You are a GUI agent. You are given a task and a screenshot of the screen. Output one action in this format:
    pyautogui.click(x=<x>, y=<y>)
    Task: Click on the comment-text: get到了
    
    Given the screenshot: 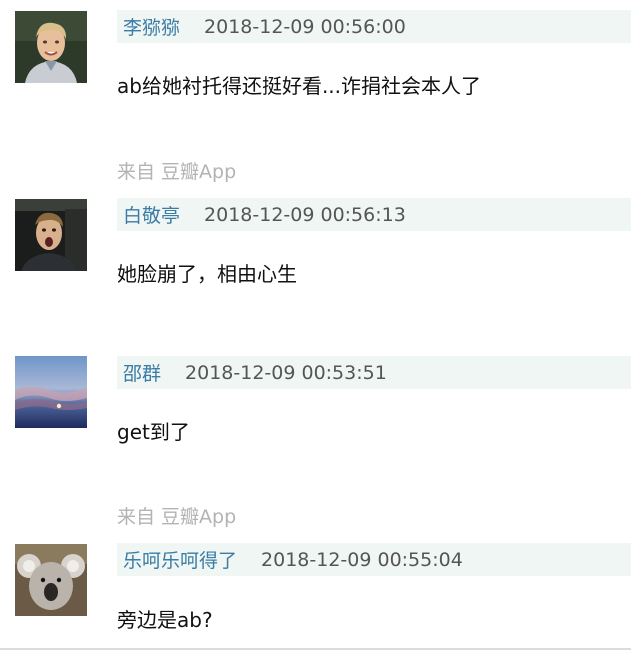 What is the action you would take?
    pyautogui.click(x=153, y=432)
    